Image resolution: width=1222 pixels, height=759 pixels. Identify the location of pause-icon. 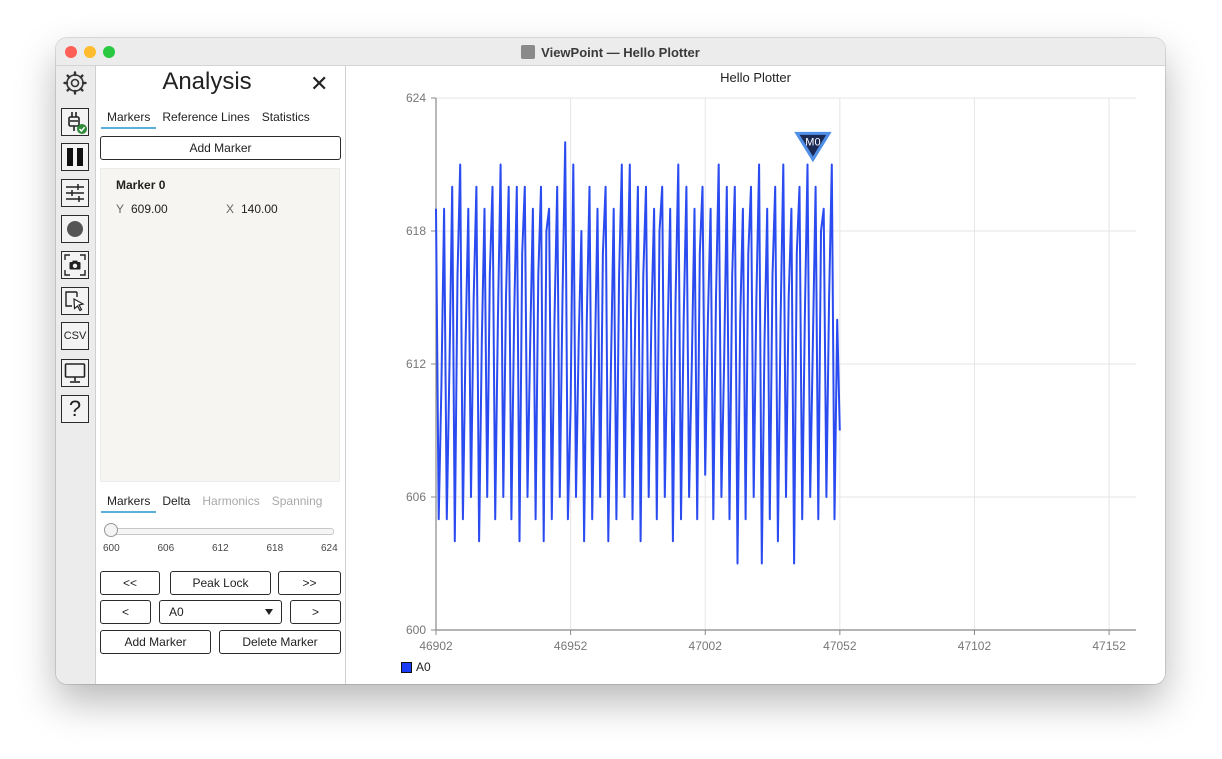
(75, 157).